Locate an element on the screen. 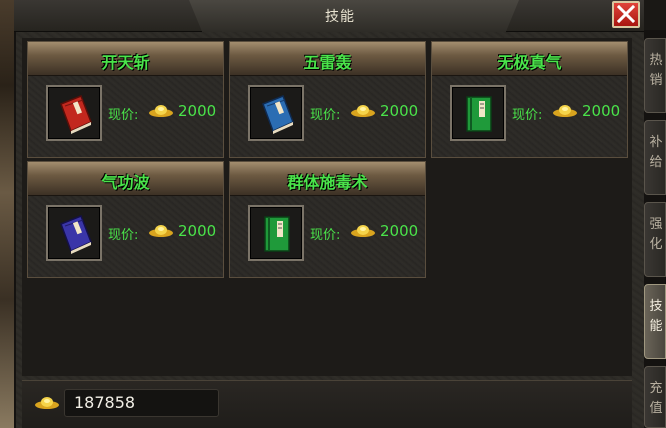 This screenshot has width=666, height=428. gold-balance: 187858 is located at coordinates (105, 402).